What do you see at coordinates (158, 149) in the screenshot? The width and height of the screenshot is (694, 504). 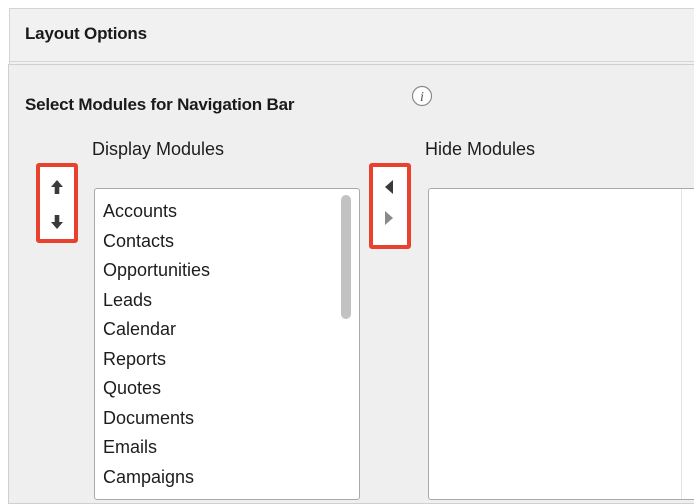 I see `display-modules-label: Display Modules` at bounding box center [158, 149].